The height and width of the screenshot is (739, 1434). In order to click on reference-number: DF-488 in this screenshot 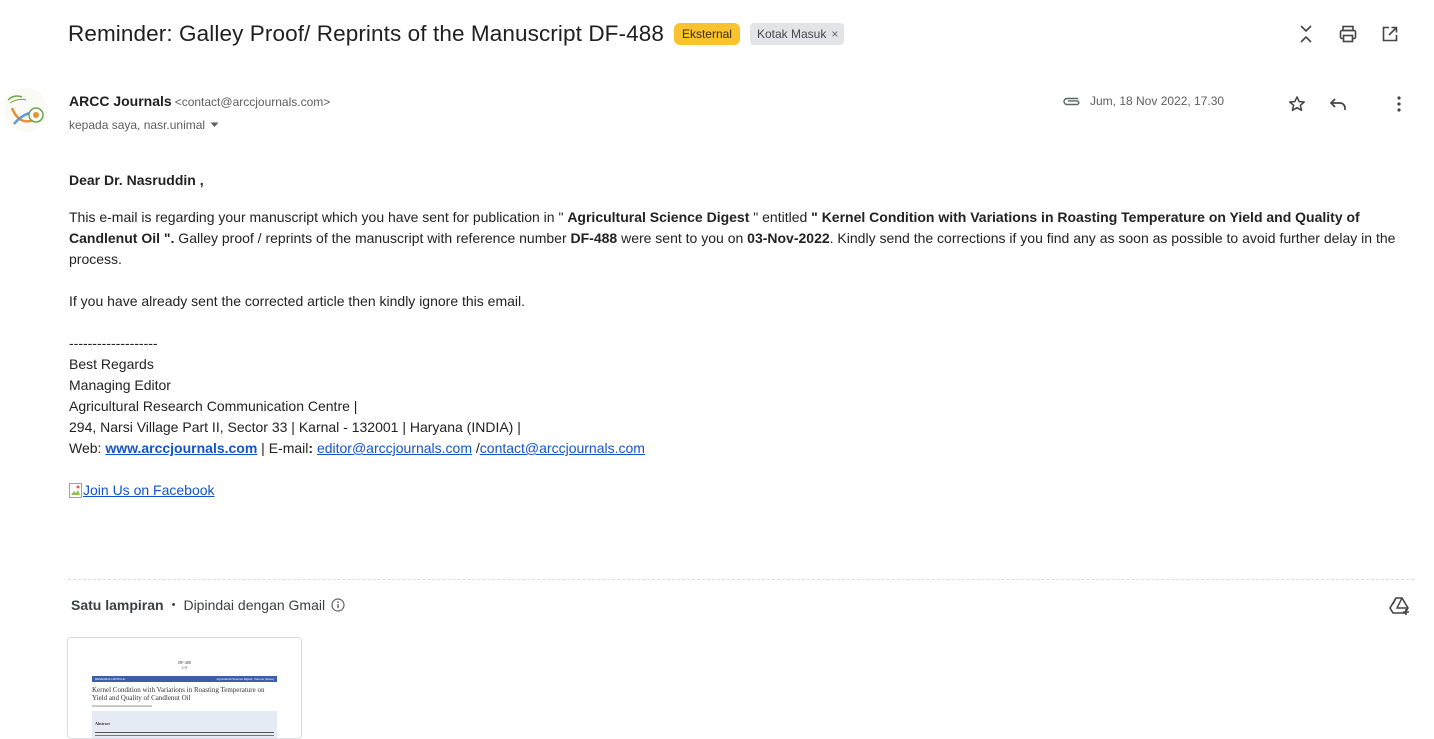, I will do `click(594, 238)`.